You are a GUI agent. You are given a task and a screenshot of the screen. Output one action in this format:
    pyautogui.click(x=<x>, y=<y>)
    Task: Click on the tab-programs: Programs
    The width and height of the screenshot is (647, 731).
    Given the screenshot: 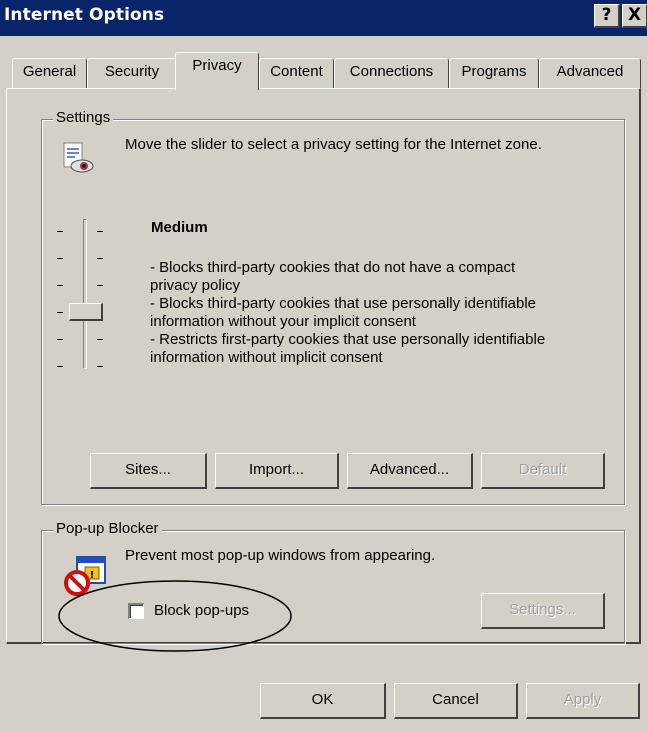 What is the action you would take?
    pyautogui.click(x=494, y=73)
    